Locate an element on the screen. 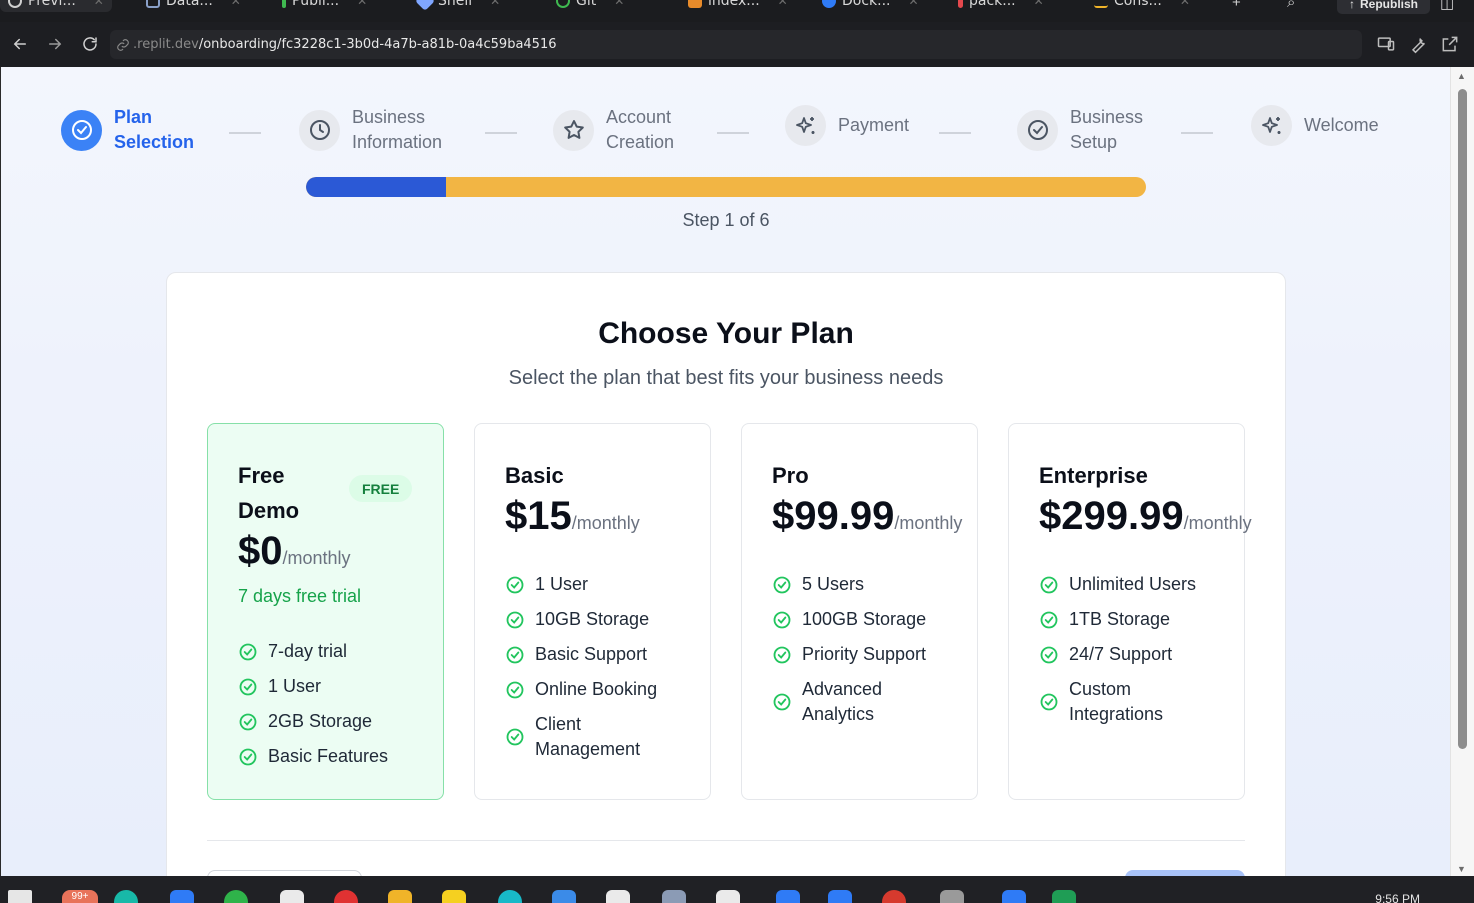 The width and height of the screenshot is (1474, 903). tab-preview: Previ... ✕ is located at coordinates (56, 6).